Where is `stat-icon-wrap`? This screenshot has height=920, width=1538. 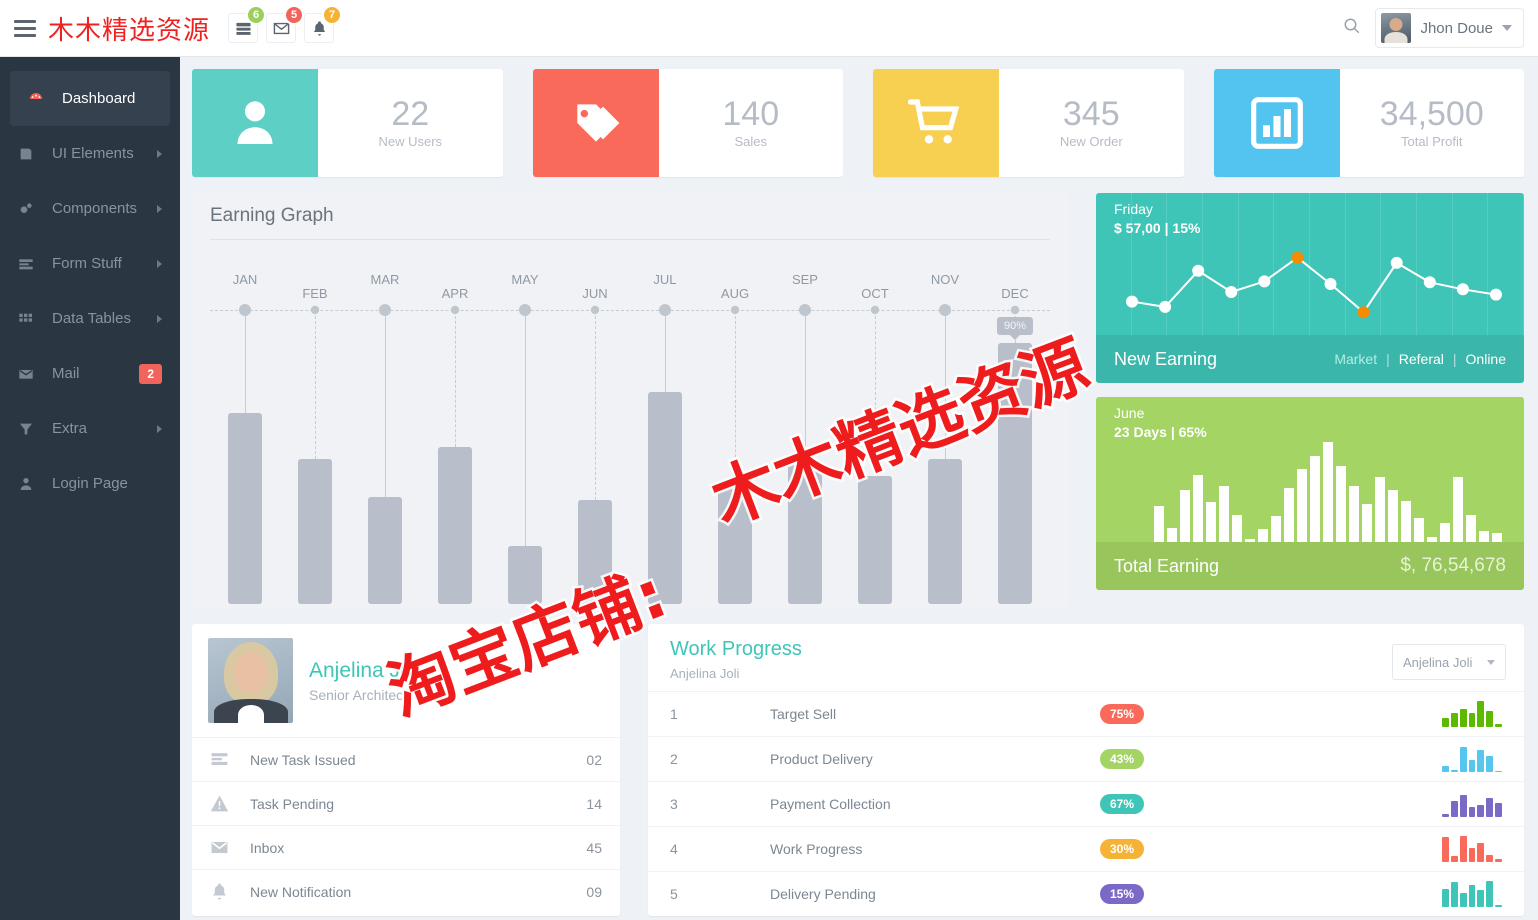 stat-icon-wrap is located at coordinates (1276, 123).